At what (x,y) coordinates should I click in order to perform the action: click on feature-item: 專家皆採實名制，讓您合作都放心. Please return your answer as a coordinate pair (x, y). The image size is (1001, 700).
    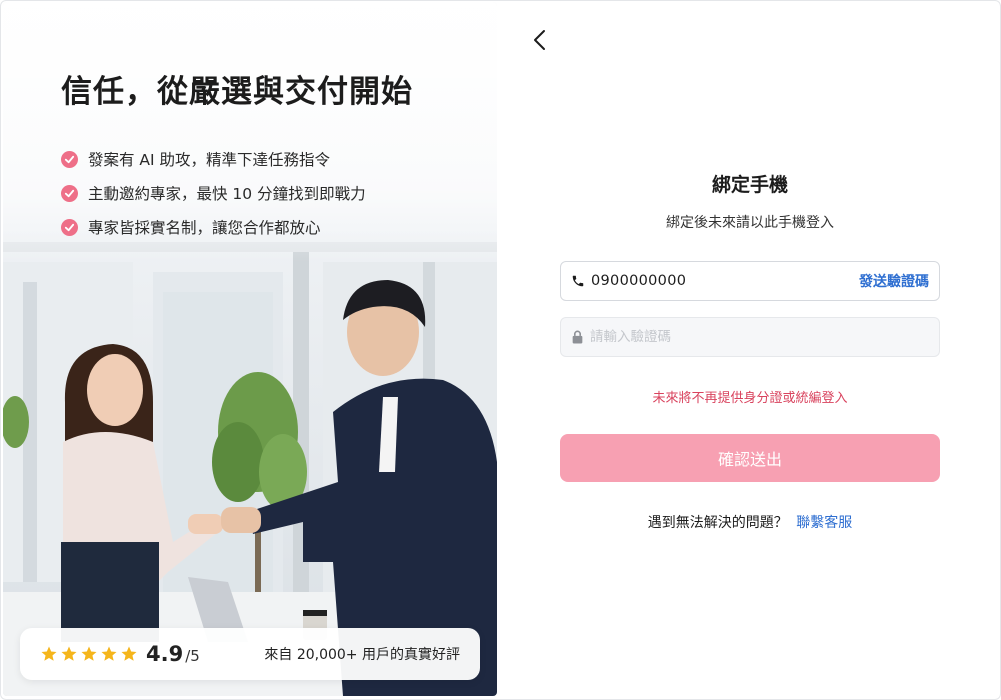
    Looking at the image, I should click on (213, 227).